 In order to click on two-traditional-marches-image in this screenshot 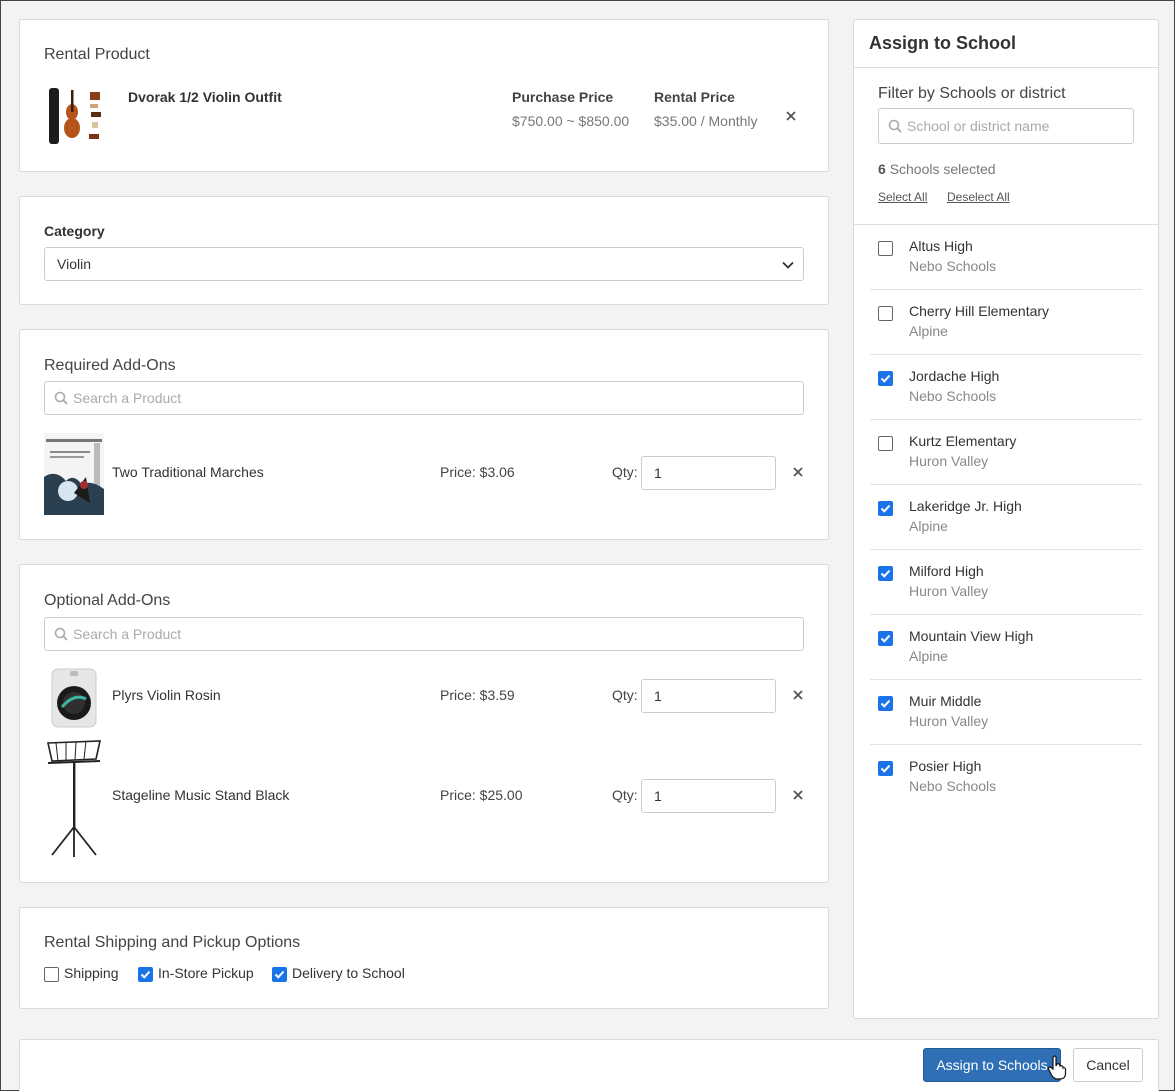, I will do `click(74, 474)`.